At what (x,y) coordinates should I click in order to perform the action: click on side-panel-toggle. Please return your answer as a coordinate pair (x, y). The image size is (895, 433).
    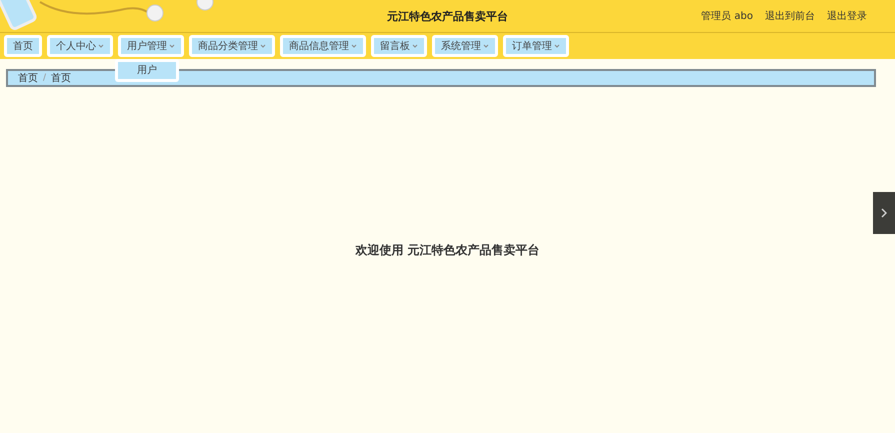
    Looking at the image, I should click on (884, 213).